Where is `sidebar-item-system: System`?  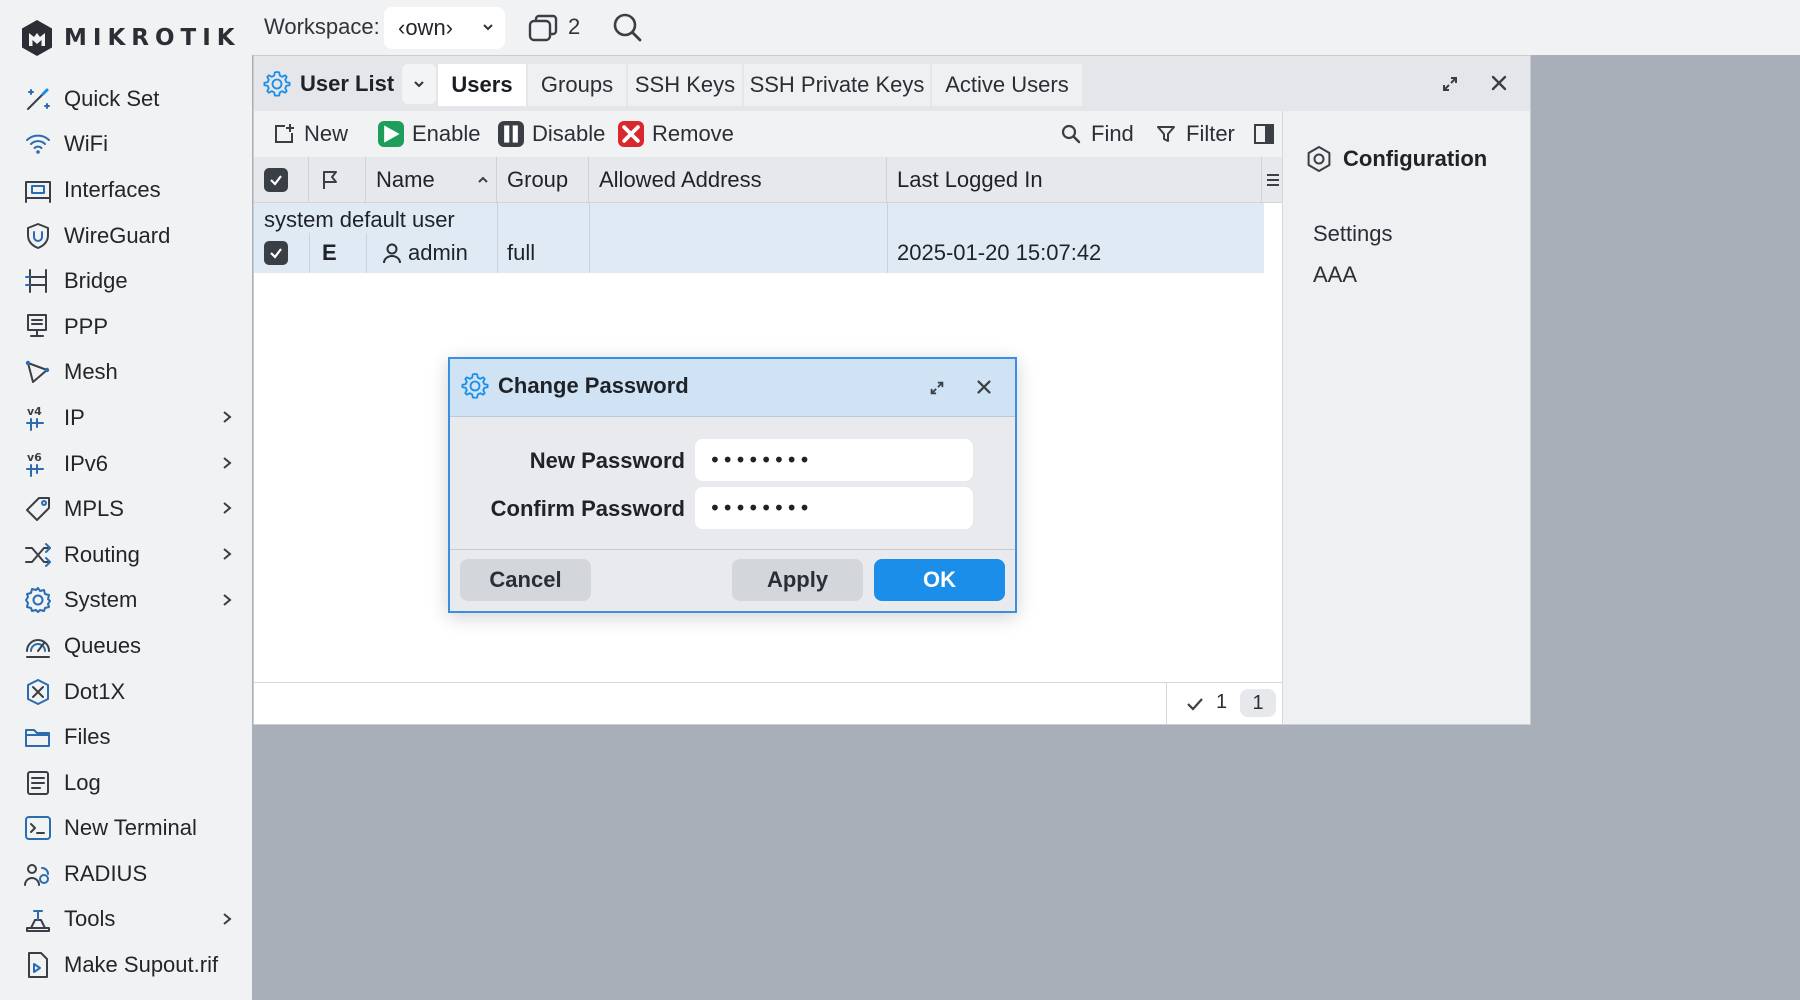
sidebar-item-system: System is located at coordinates (126, 601).